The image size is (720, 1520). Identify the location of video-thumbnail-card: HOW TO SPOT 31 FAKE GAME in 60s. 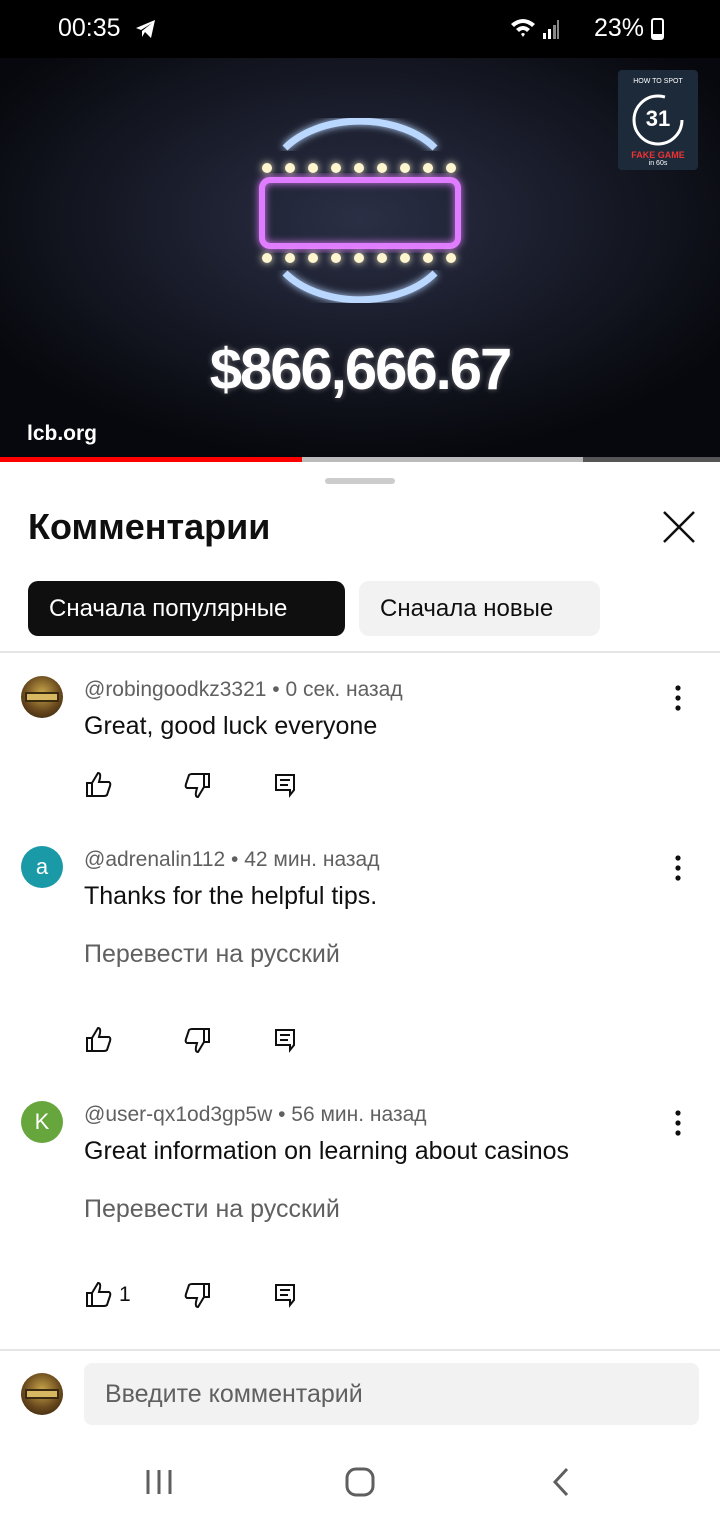
(658, 120).